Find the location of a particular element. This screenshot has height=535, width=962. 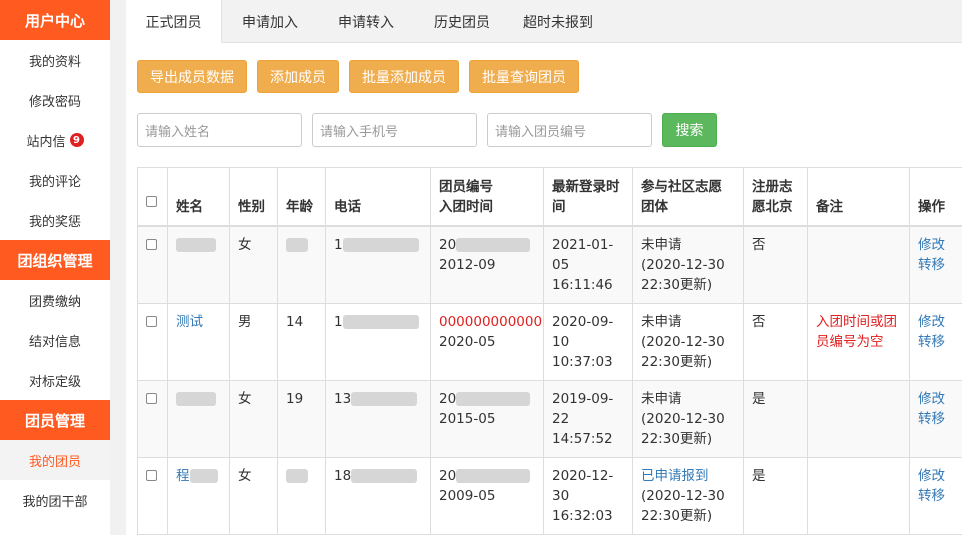

name-cell: 程 is located at coordinates (198, 495).